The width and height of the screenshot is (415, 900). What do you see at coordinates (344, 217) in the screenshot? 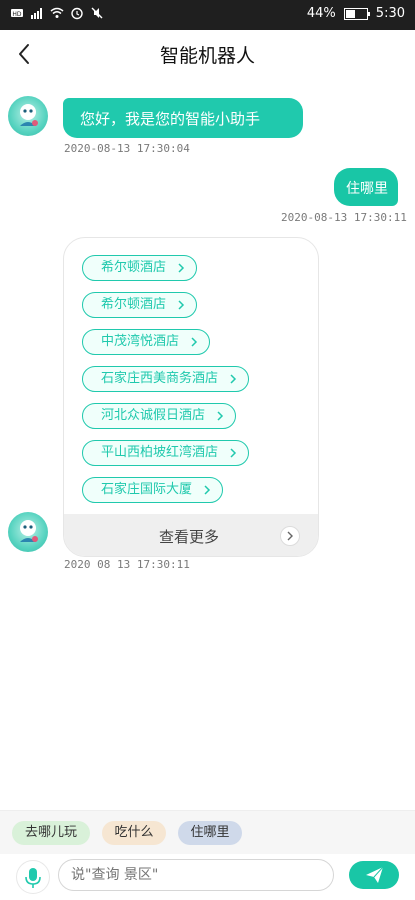
I see `user-message-timestamp: 2020-08-13 17:30:11` at bounding box center [344, 217].